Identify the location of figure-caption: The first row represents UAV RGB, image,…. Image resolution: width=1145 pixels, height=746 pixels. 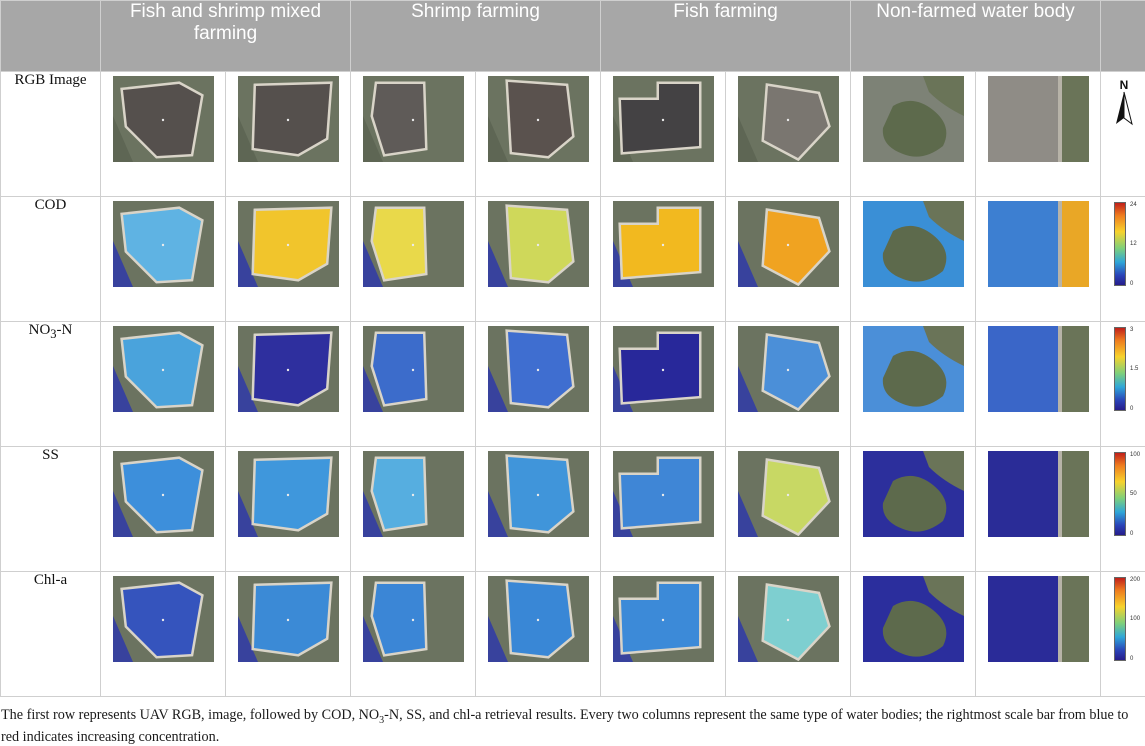
(571, 726).